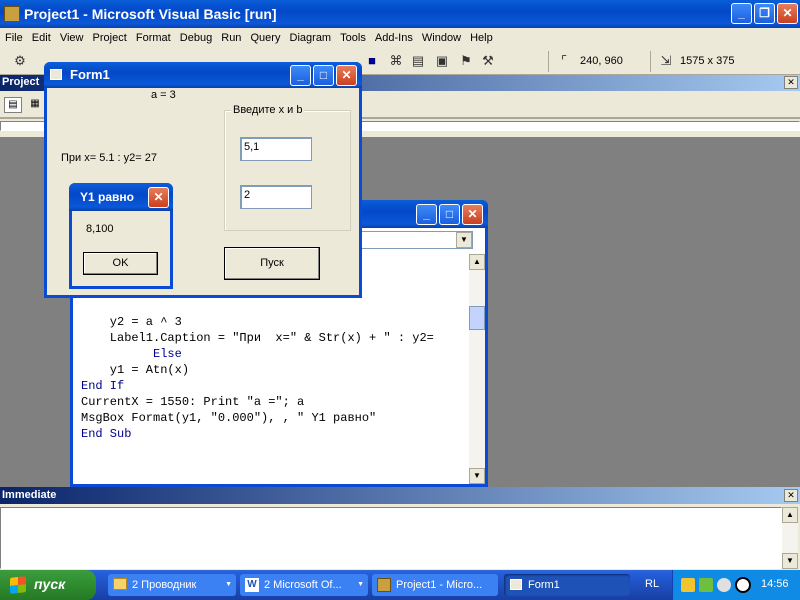 Image resolution: width=800 pixels, height=600 pixels. What do you see at coordinates (384, 585) in the screenshot?
I see `vb-icon` at bounding box center [384, 585].